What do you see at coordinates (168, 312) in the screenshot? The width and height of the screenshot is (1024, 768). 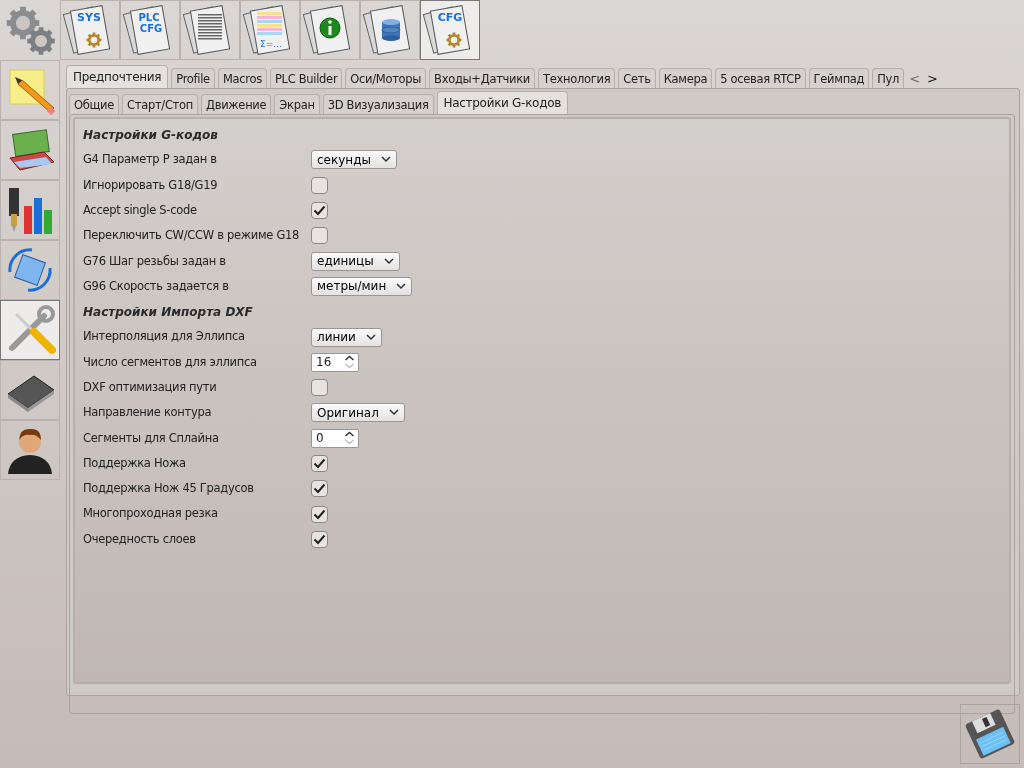 I see `section-heading: Настройки Импорта DXF` at bounding box center [168, 312].